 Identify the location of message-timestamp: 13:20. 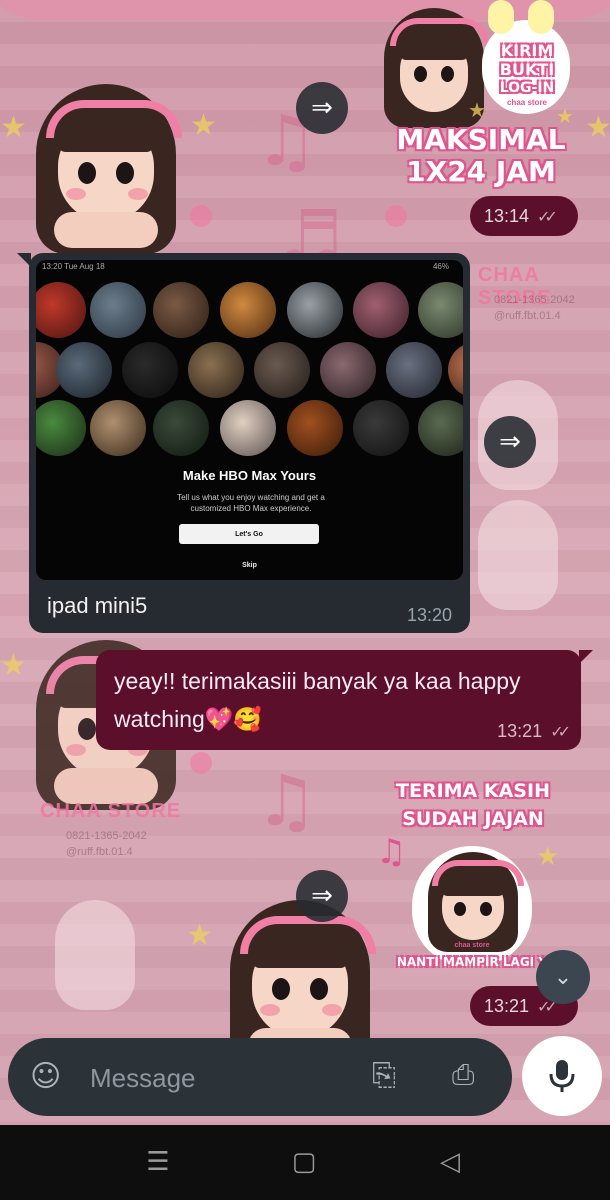
(429, 615).